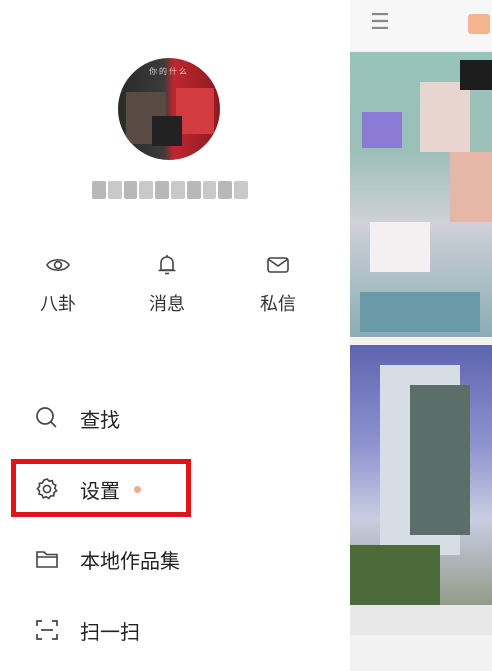 This screenshot has height=671, width=492. What do you see at coordinates (46, 417) in the screenshot?
I see `search-icon` at bounding box center [46, 417].